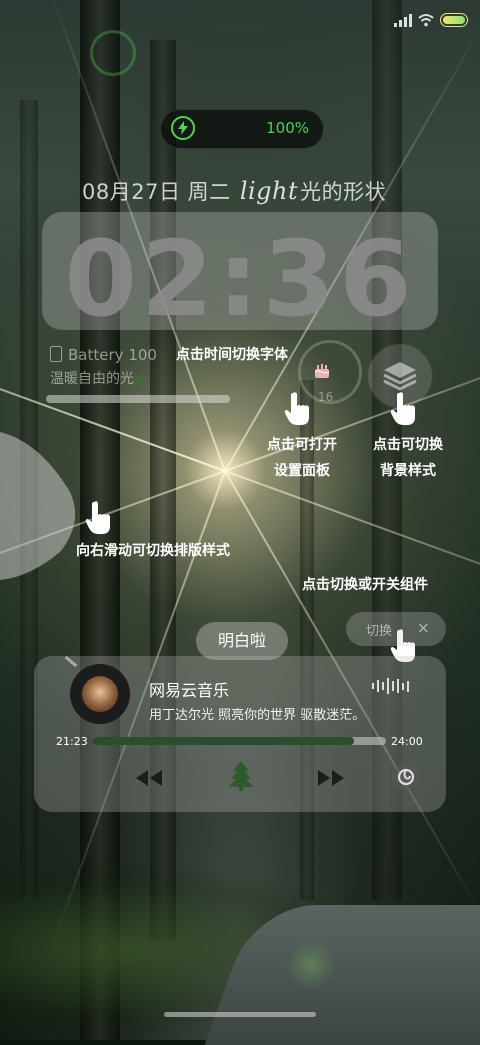 The height and width of the screenshot is (1045, 480). I want to click on date-suffix: 光的形状, so click(343, 192).